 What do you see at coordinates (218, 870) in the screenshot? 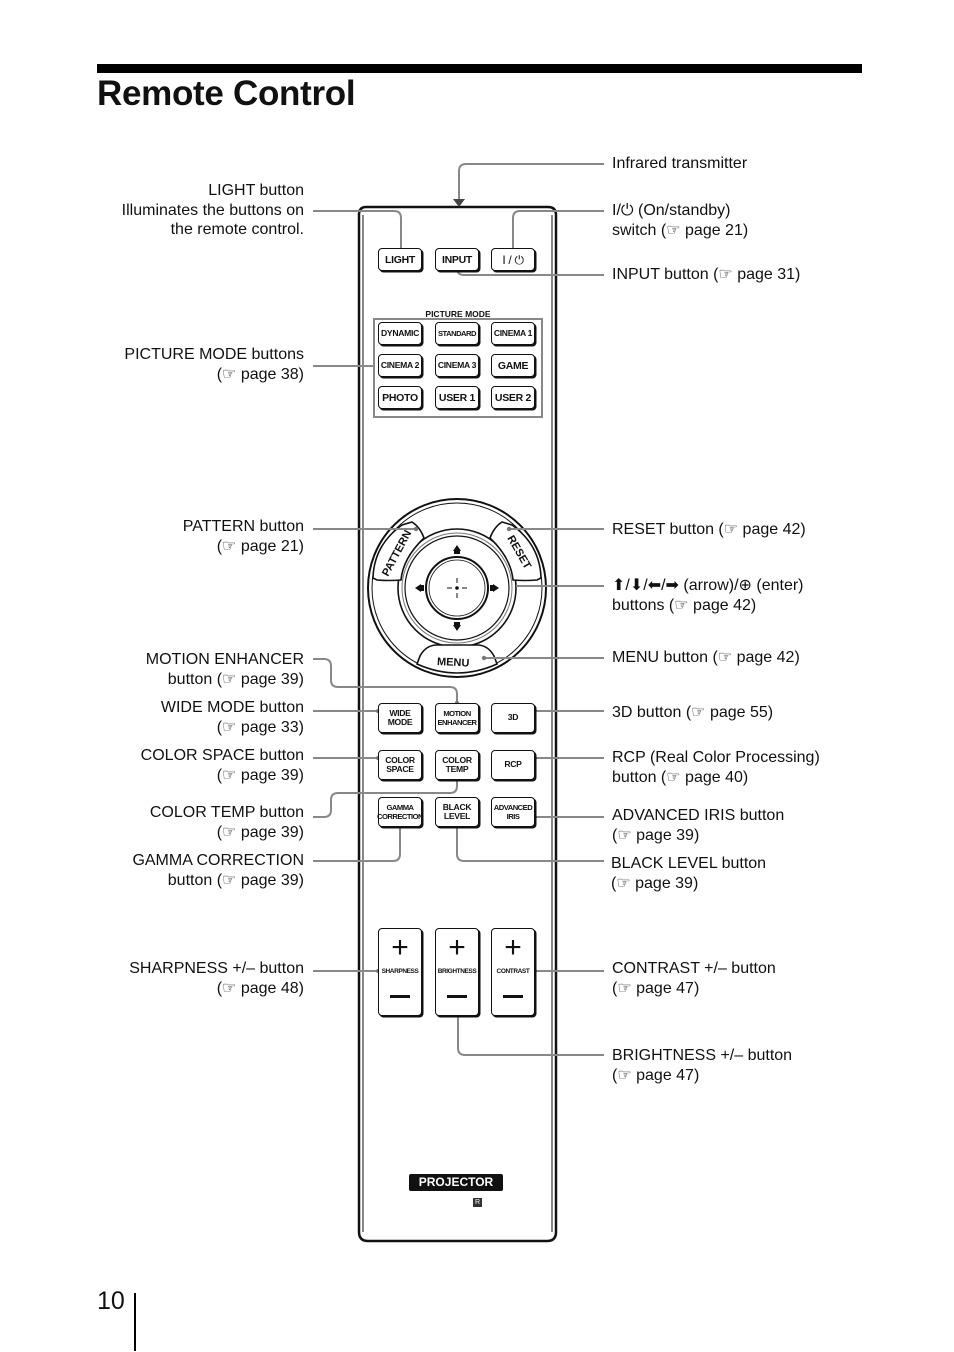
I see `callout-gamma-correction: GAMMA CORRECTION button (☞ page 39)` at bounding box center [218, 870].